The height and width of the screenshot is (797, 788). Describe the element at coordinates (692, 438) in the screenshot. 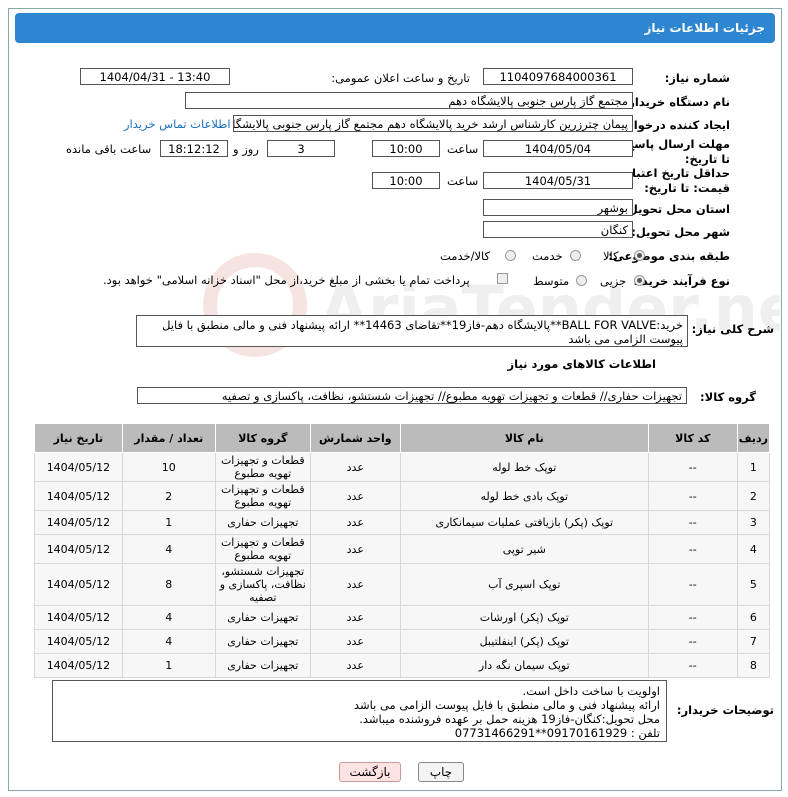

I see `header-goods-code: کد کالا` at that location.